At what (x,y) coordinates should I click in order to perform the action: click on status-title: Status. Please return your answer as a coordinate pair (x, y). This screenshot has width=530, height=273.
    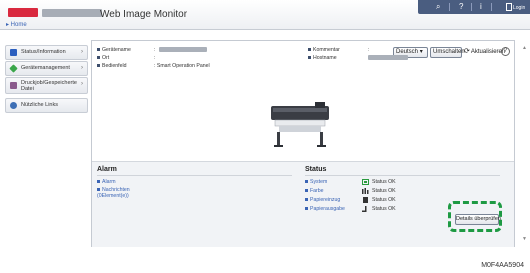
    Looking at the image, I should click on (316, 169).